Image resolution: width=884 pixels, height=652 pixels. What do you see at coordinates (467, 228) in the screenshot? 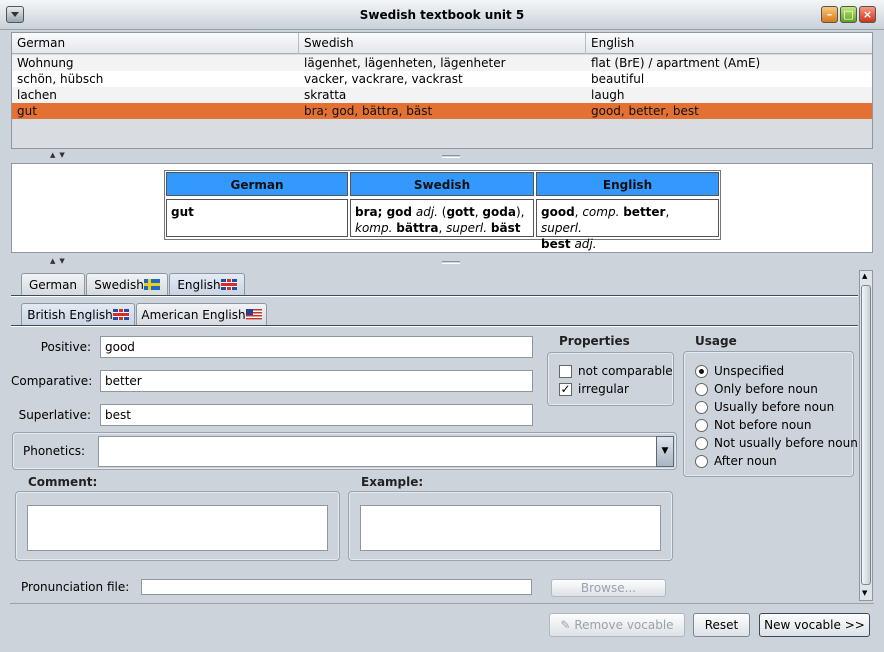
I see `superl-label: superl.` at bounding box center [467, 228].